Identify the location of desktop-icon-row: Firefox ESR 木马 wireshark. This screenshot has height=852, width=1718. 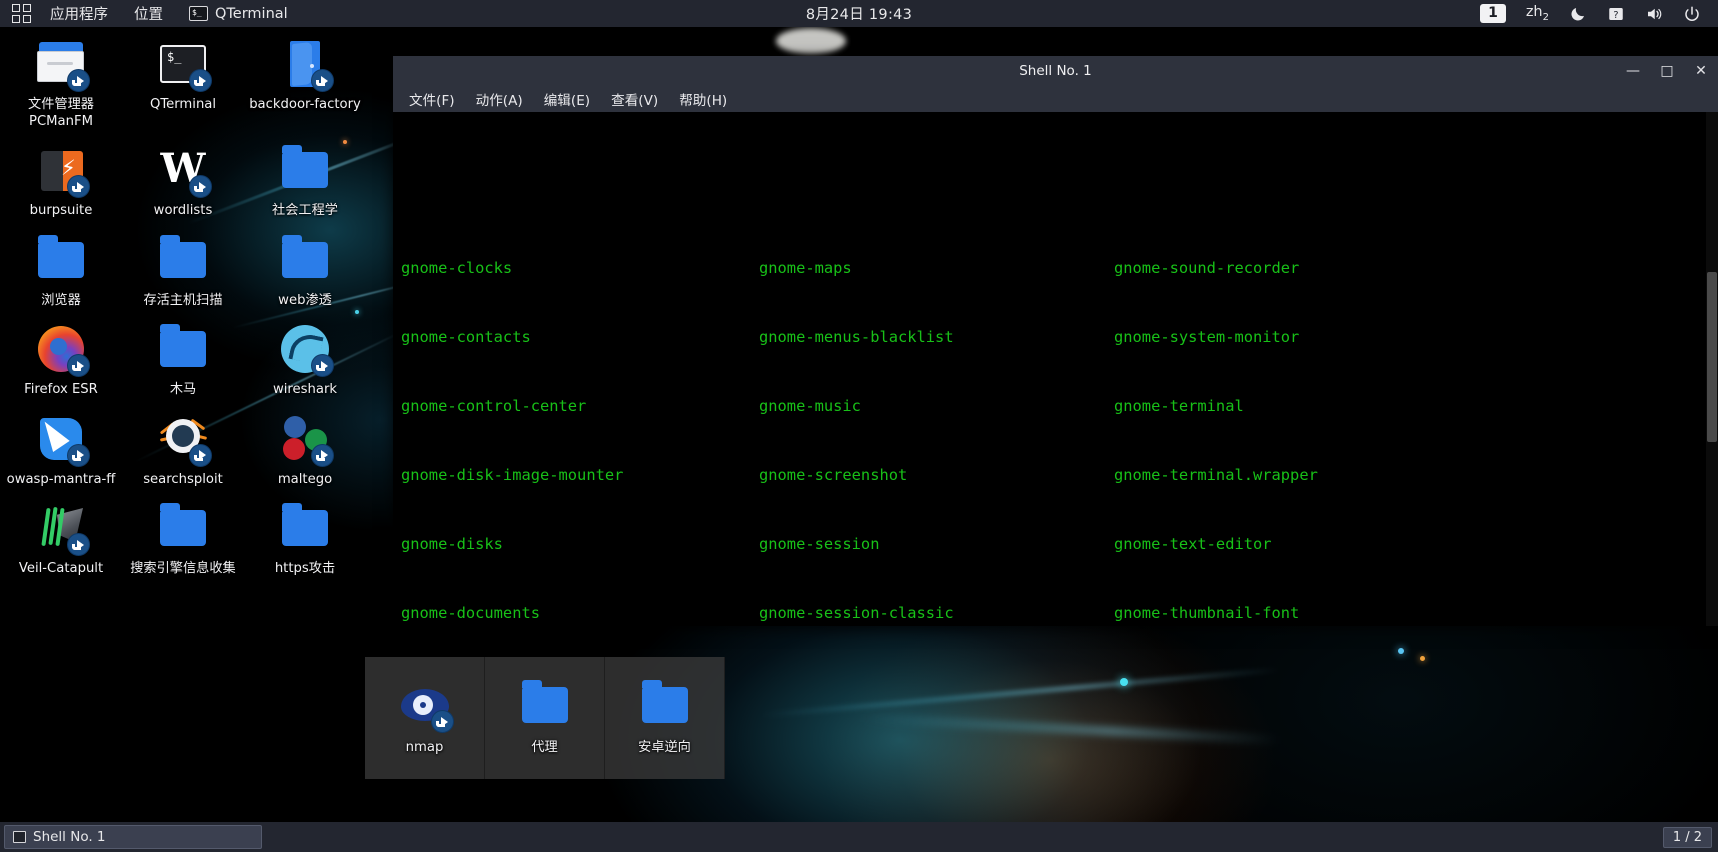
(185, 360).